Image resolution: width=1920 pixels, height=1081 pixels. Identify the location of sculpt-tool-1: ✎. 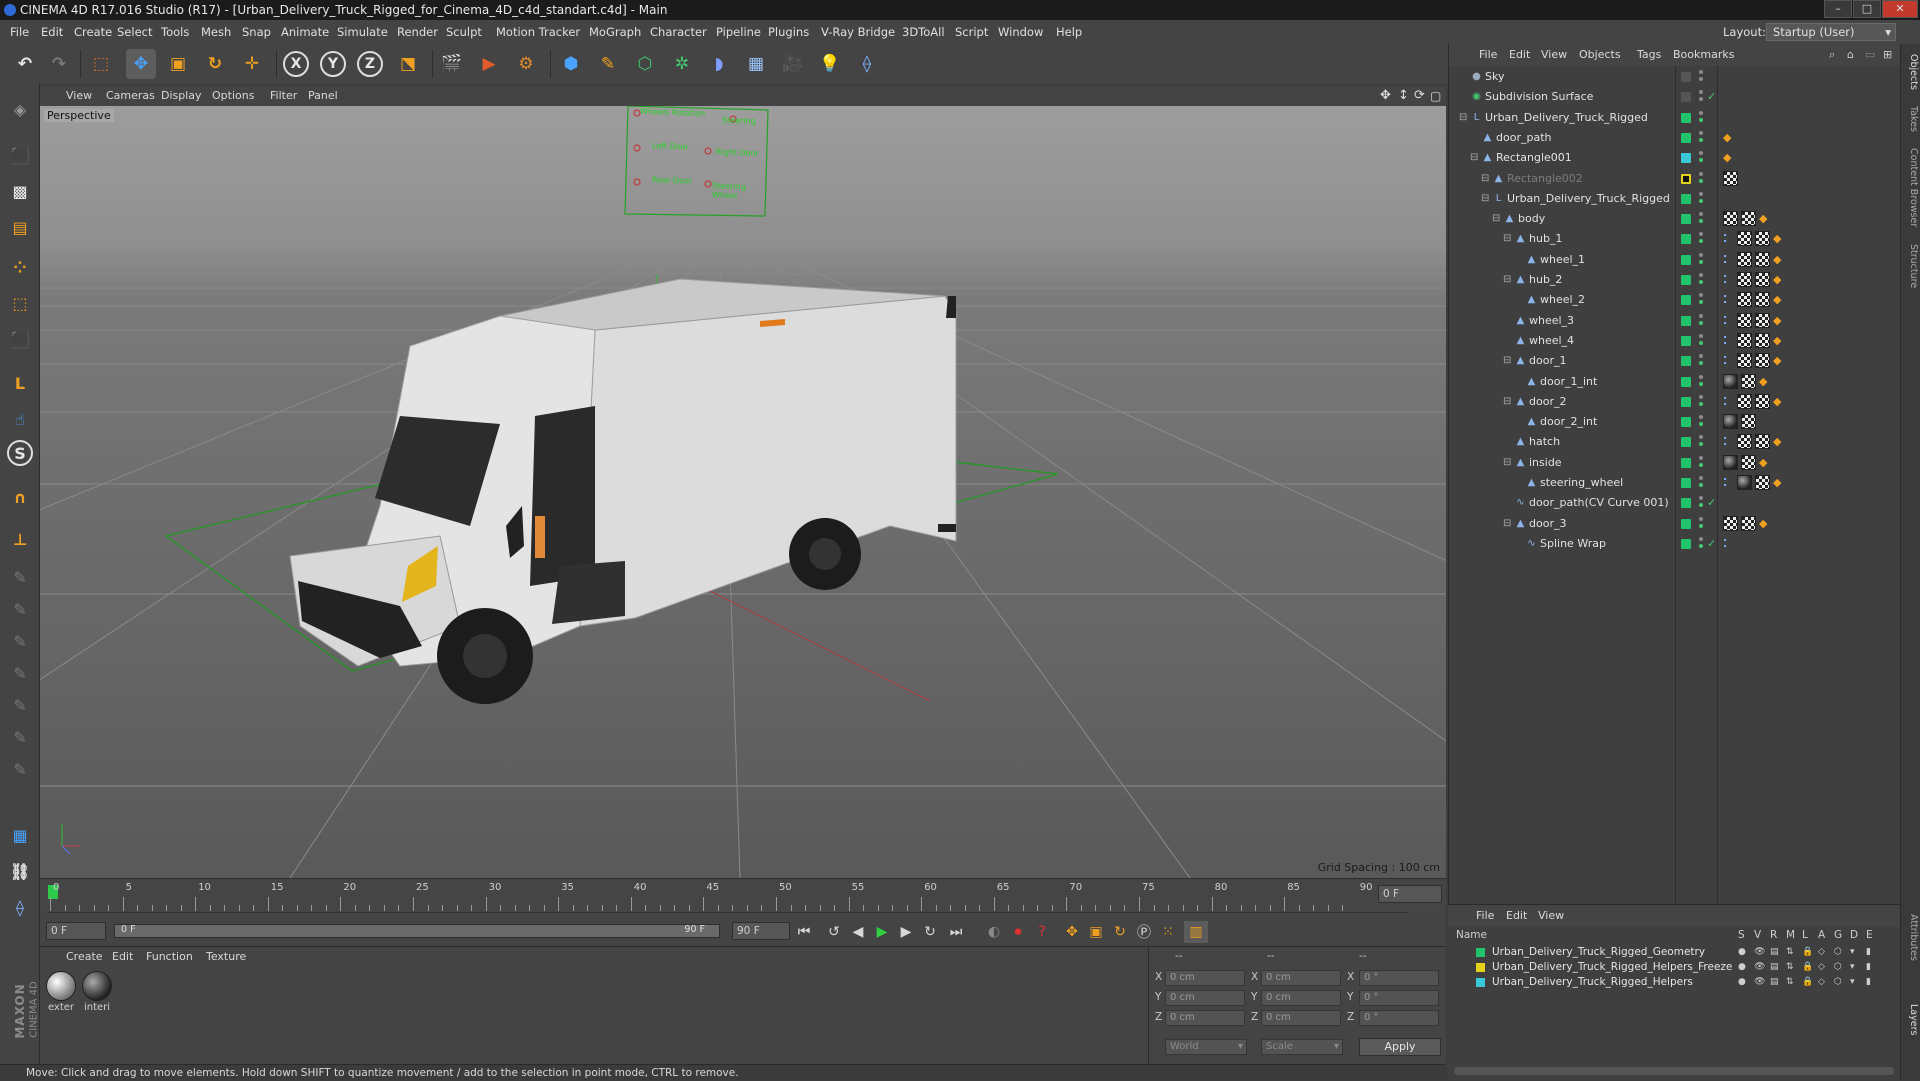
(20, 577).